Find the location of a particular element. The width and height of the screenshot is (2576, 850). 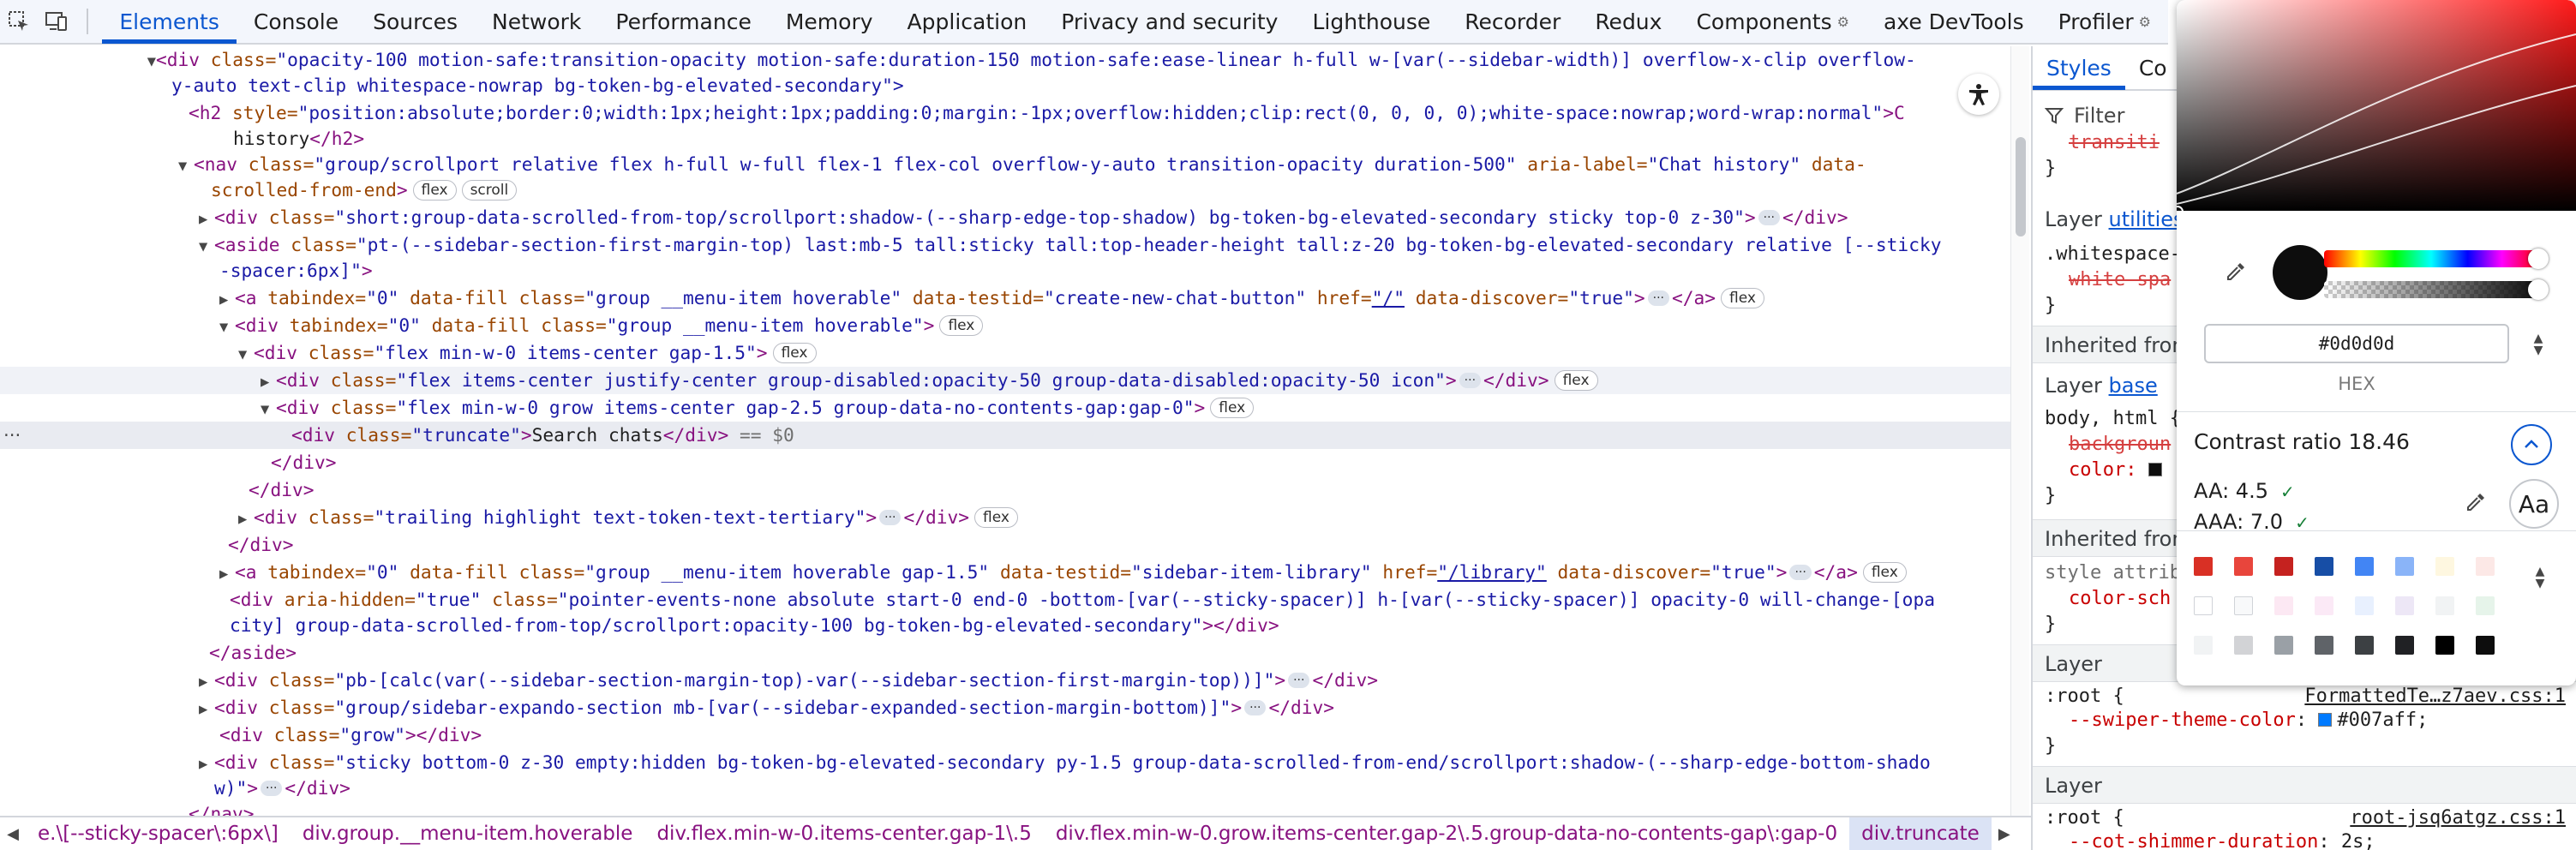

saturation-value-area is located at coordinates (2376, 105).